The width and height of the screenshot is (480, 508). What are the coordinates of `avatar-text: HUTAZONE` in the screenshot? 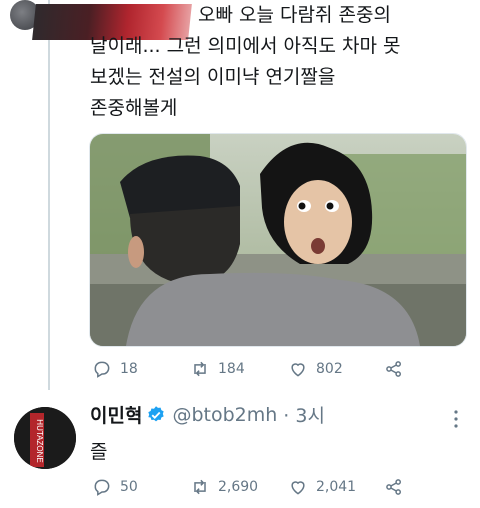 It's located at (39, 440).